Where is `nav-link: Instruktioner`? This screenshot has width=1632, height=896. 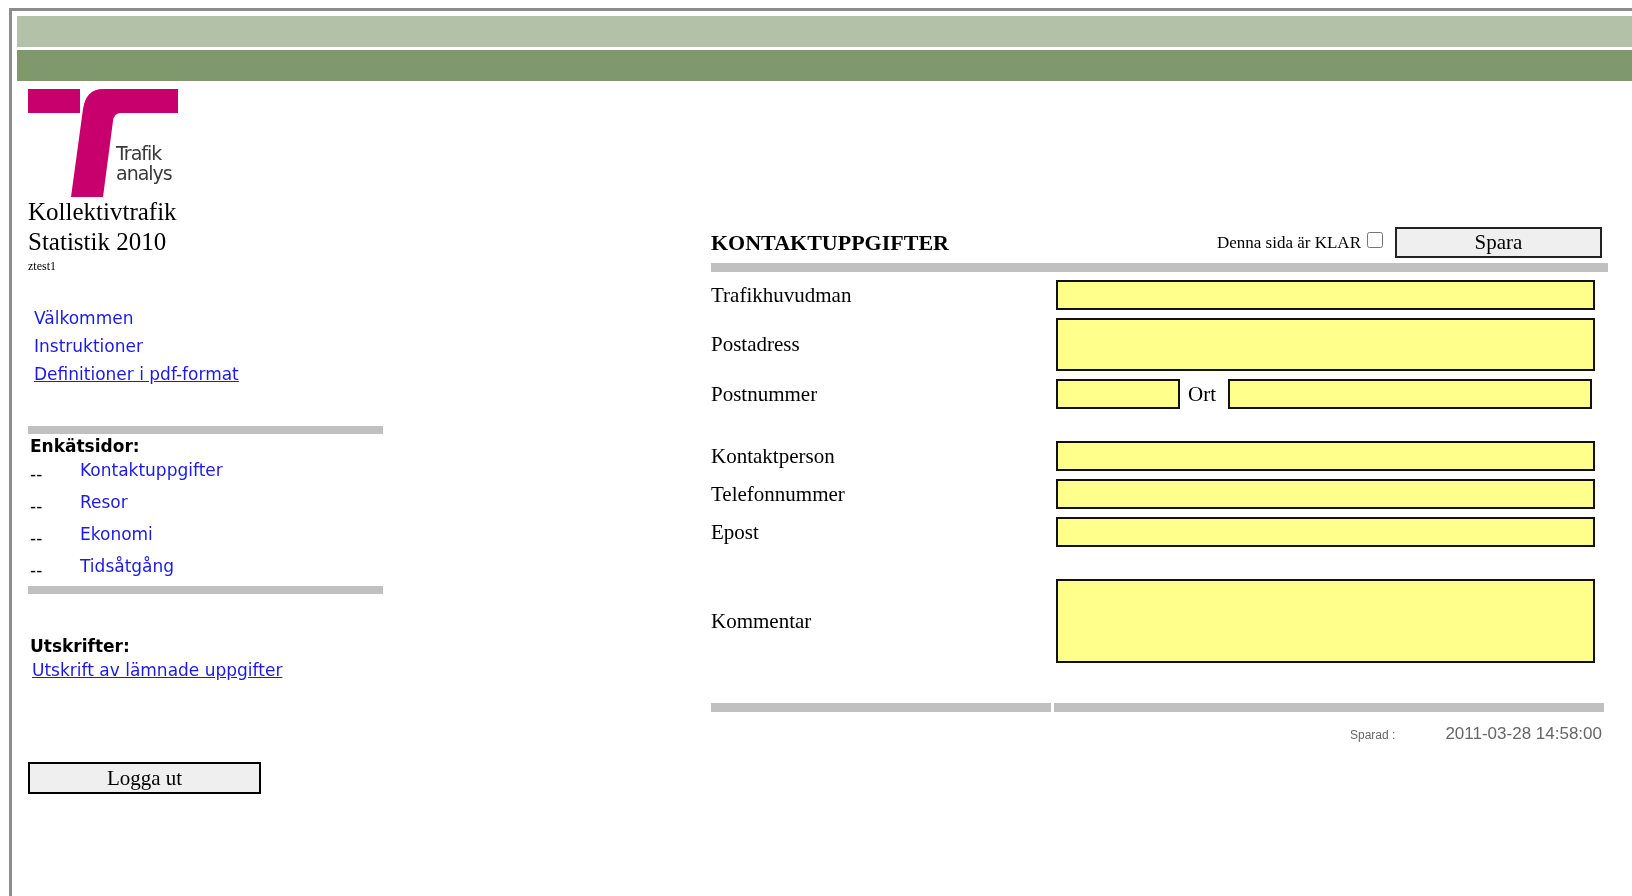
nav-link: Instruktioner is located at coordinates (88, 346).